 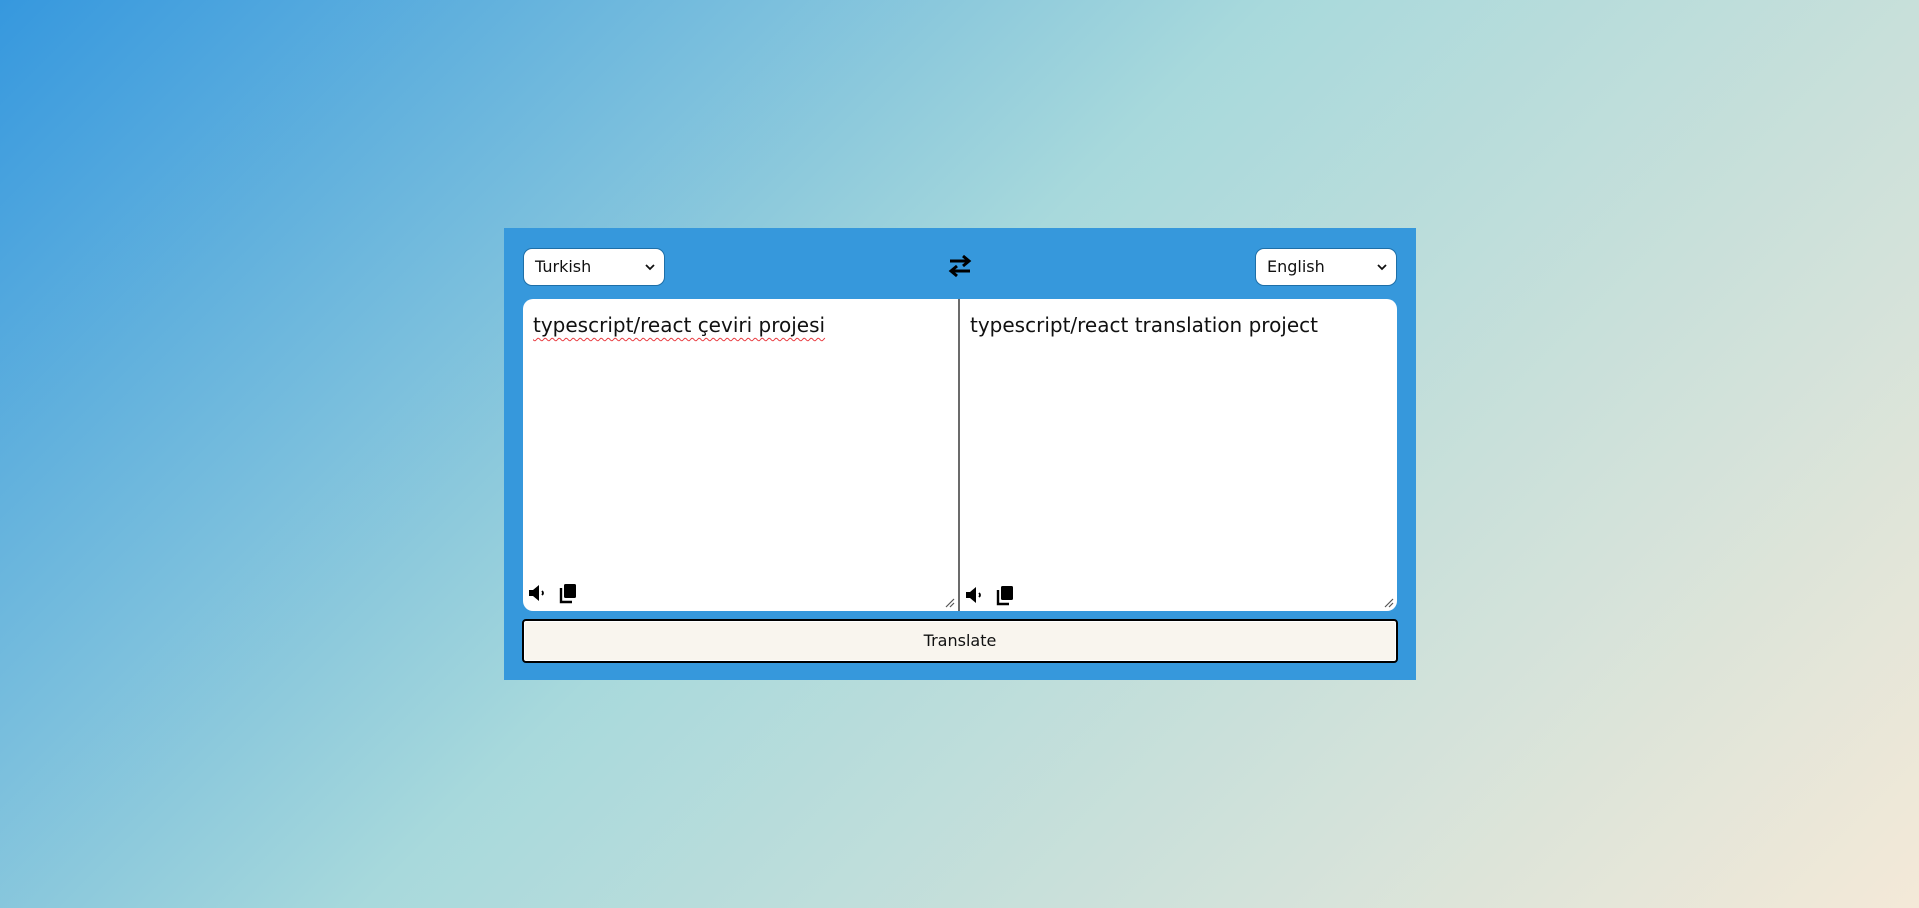 What do you see at coordinates (1296, 266) in the screenshot?
I see `target-language-value: English` at bounding box center [1296, 266].